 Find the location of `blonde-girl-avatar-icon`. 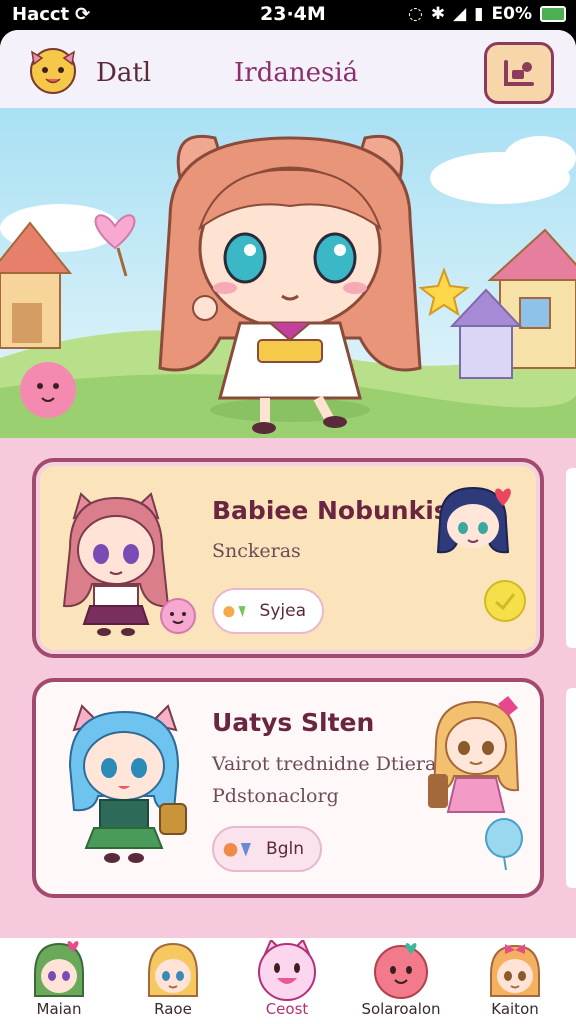

blonde-girl-avatar-icon is located at coordinates (474, 754).